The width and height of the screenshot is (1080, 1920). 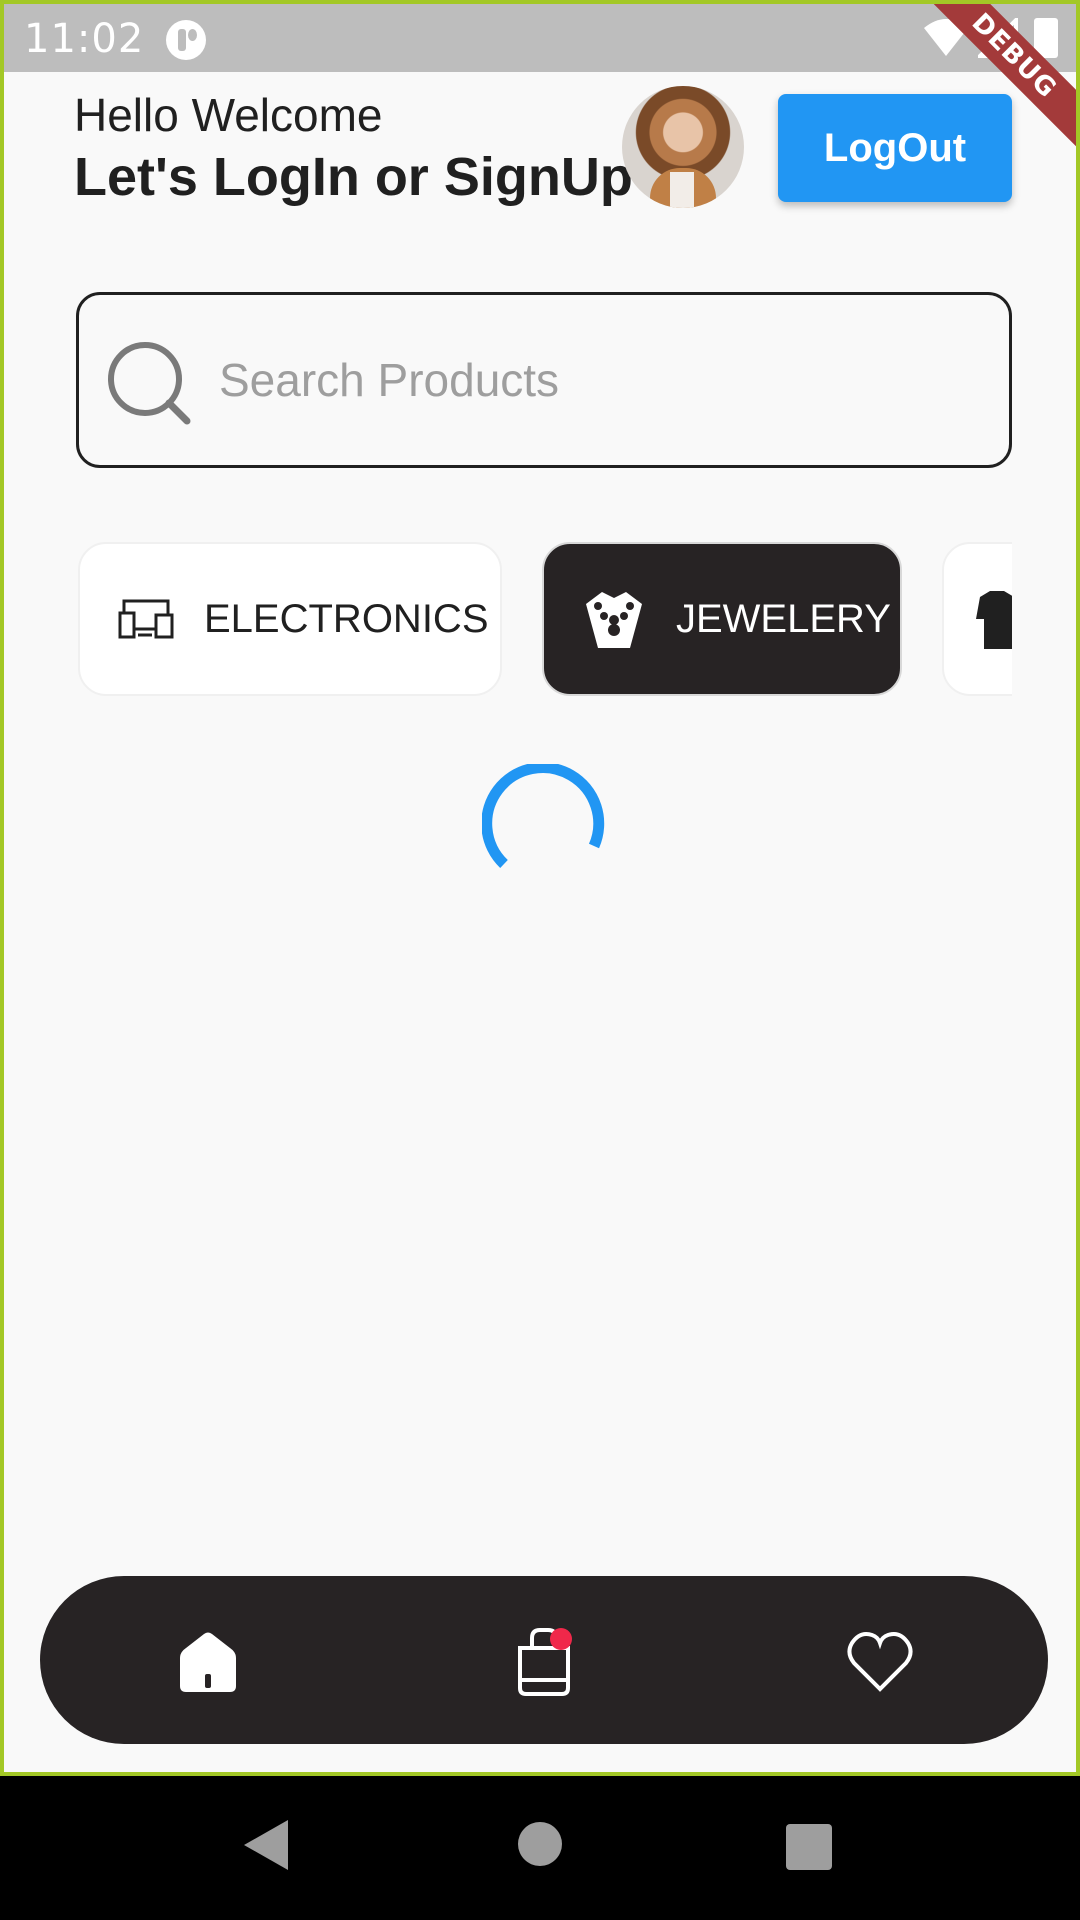 I want to click on search-bar, so click(x=544, y=380).